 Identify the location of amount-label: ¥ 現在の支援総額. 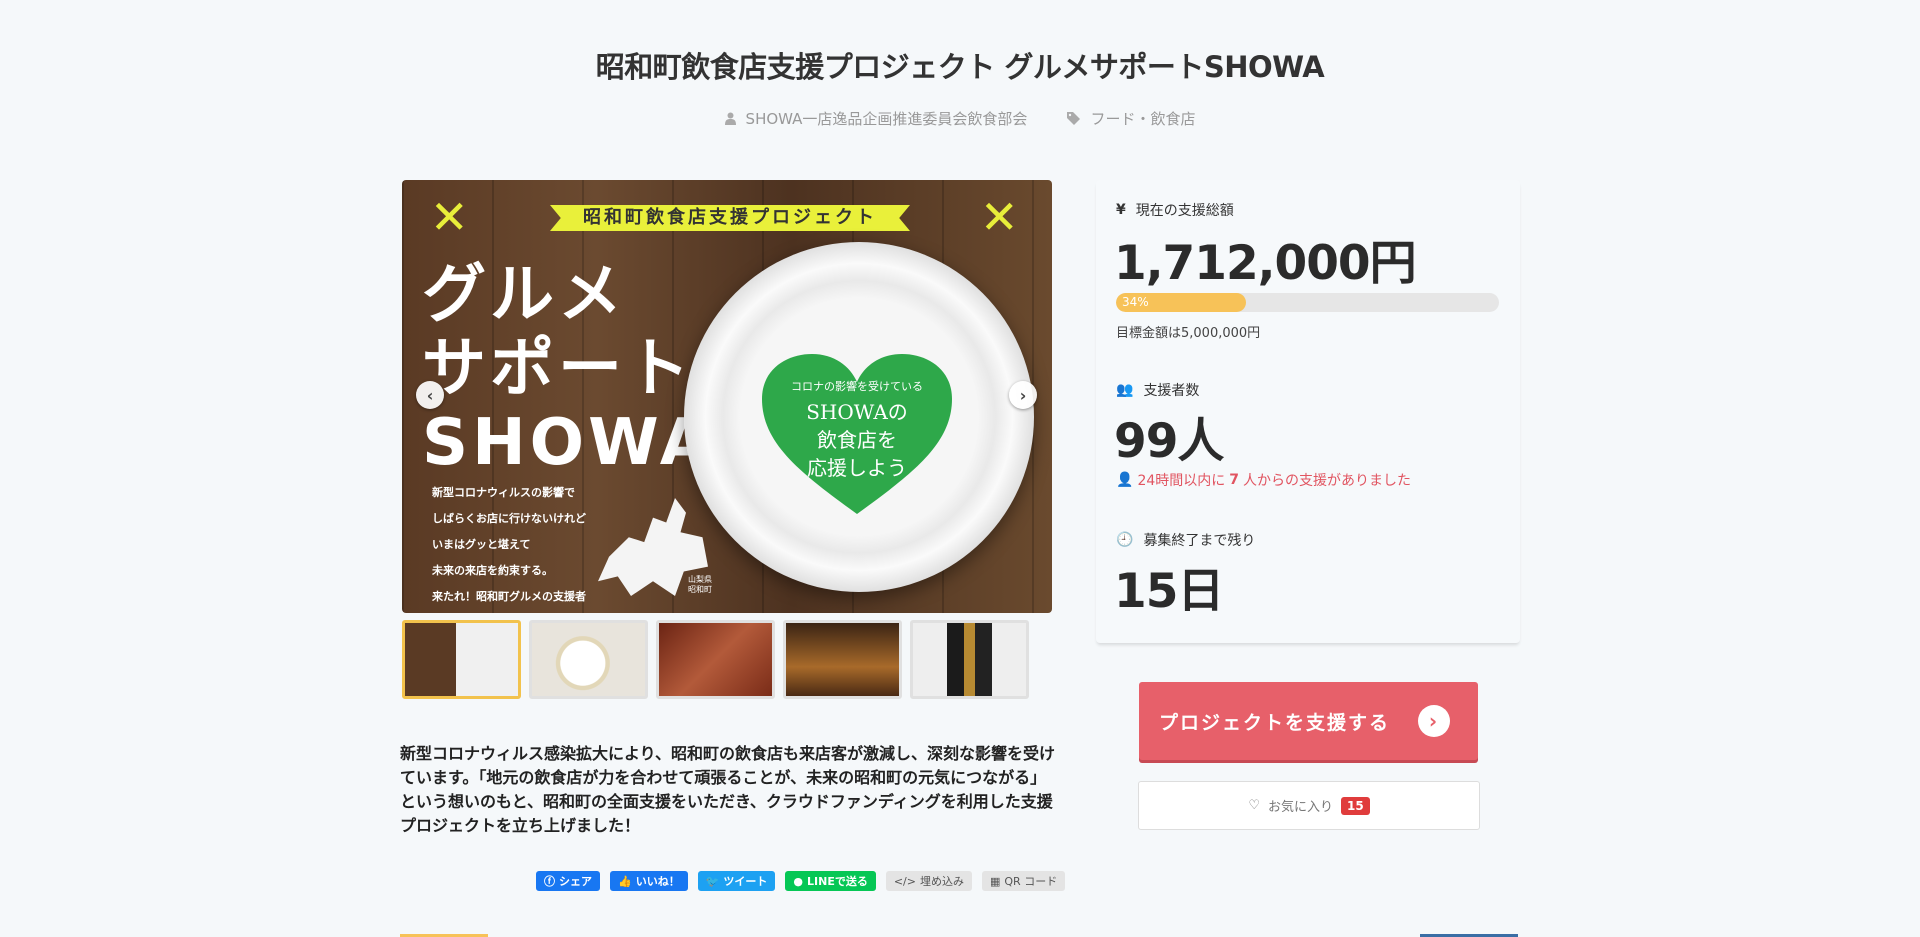
(1175, 210).